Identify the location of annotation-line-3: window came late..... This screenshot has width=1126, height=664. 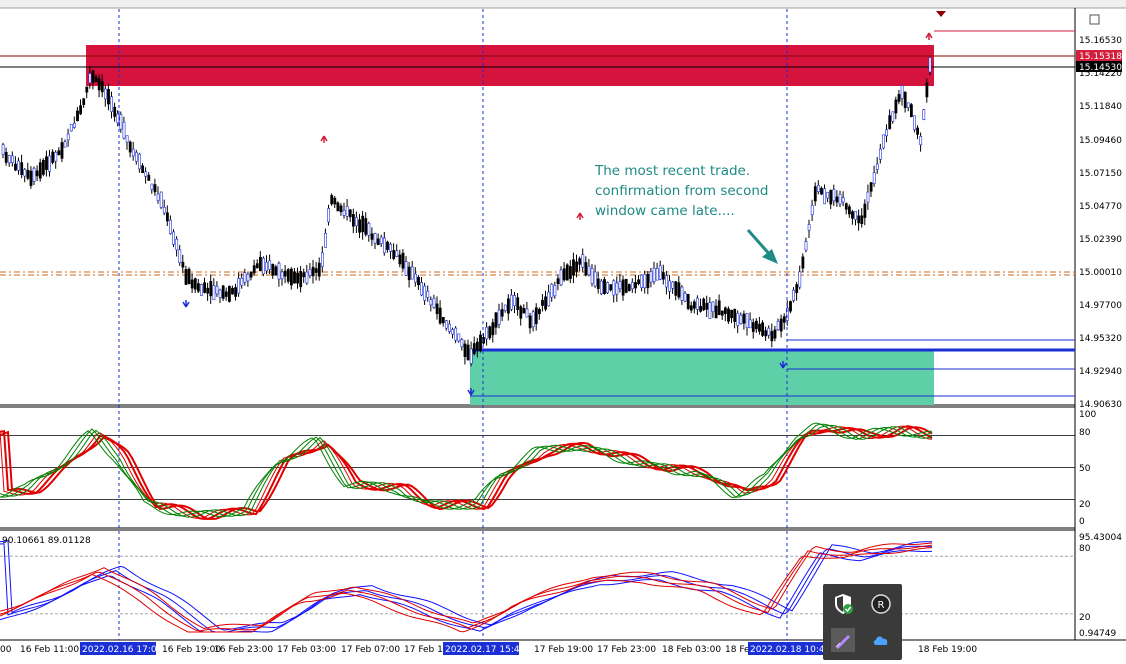
(665, 211).